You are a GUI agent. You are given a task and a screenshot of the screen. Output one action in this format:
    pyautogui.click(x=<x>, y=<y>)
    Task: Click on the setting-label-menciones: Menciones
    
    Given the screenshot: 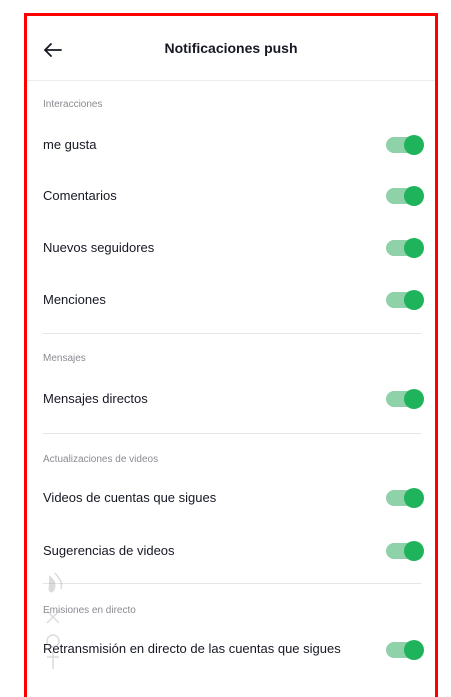 What is the action you would take?
    pyautogui.click(x=74, y=299)
    